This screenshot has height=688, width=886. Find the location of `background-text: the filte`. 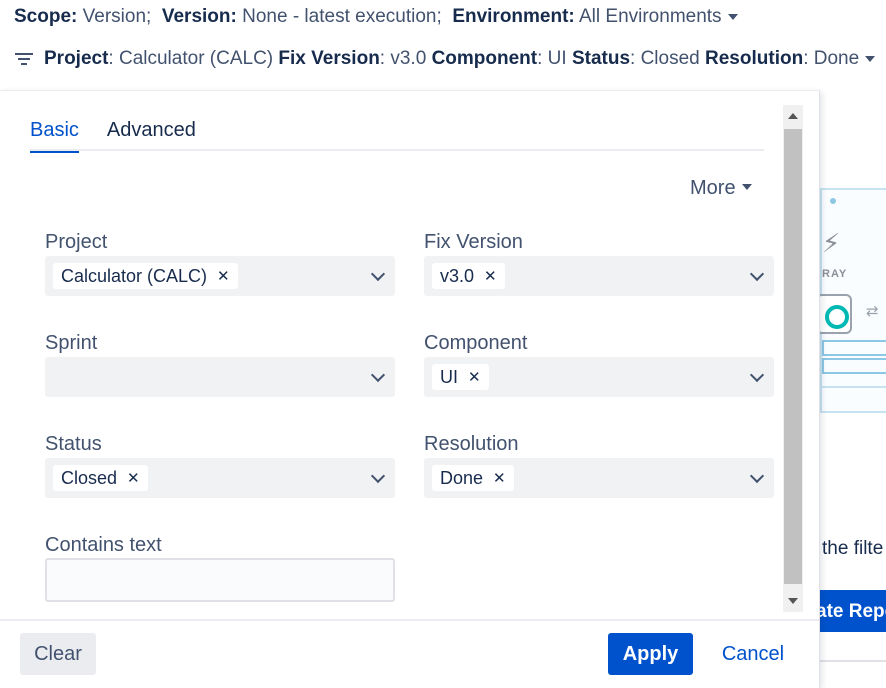

background-text: the filte is located at coordinates (853, 548).